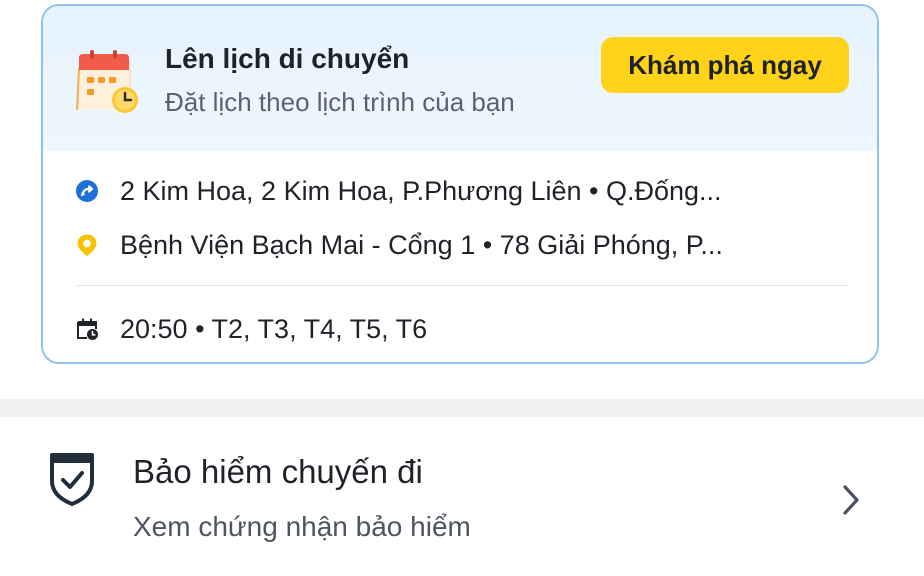  I want to click on schedule-time-row: 20:50 • T2, T3, T4, T5, T6, so click(251, 329).